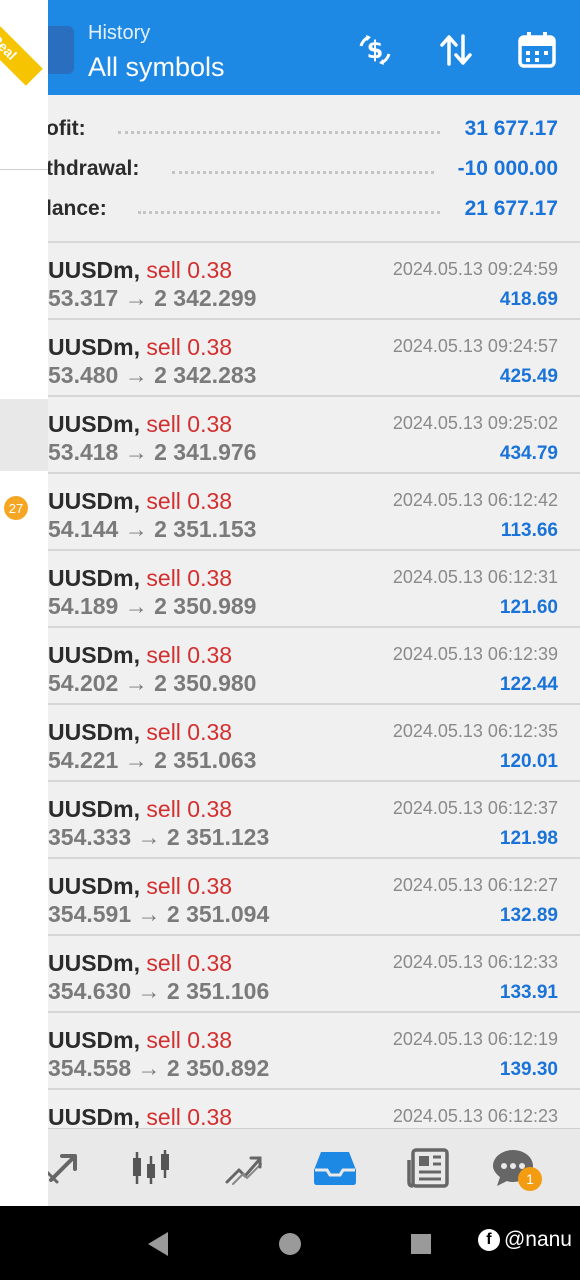 Image resolution: width=580 pixels, height=1280 pixels. What do you see at coordinates (76, 208) in the screenshot?
I see `balance-label: lance:` at bounding box center [76, 208].